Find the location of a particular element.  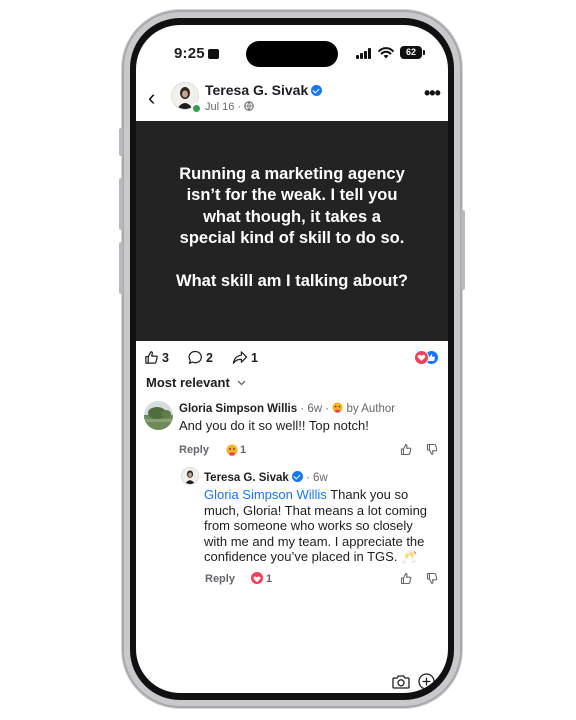

post-date: Jul 16 · is located at coordinates (229, 107).